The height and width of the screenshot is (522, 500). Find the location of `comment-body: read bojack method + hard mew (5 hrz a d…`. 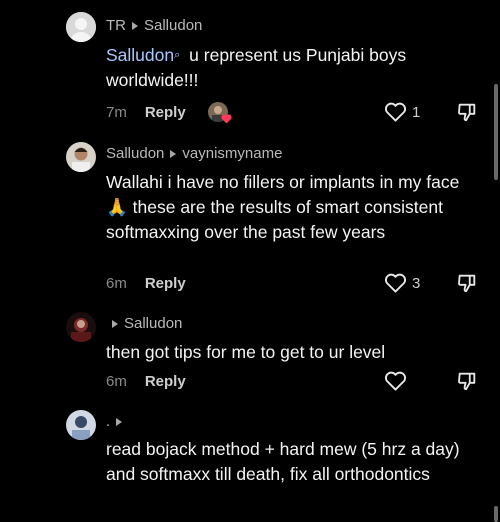

comment-body: read bojack method + hard mew (5 hrz a d… is located at coordinates (283, 461).